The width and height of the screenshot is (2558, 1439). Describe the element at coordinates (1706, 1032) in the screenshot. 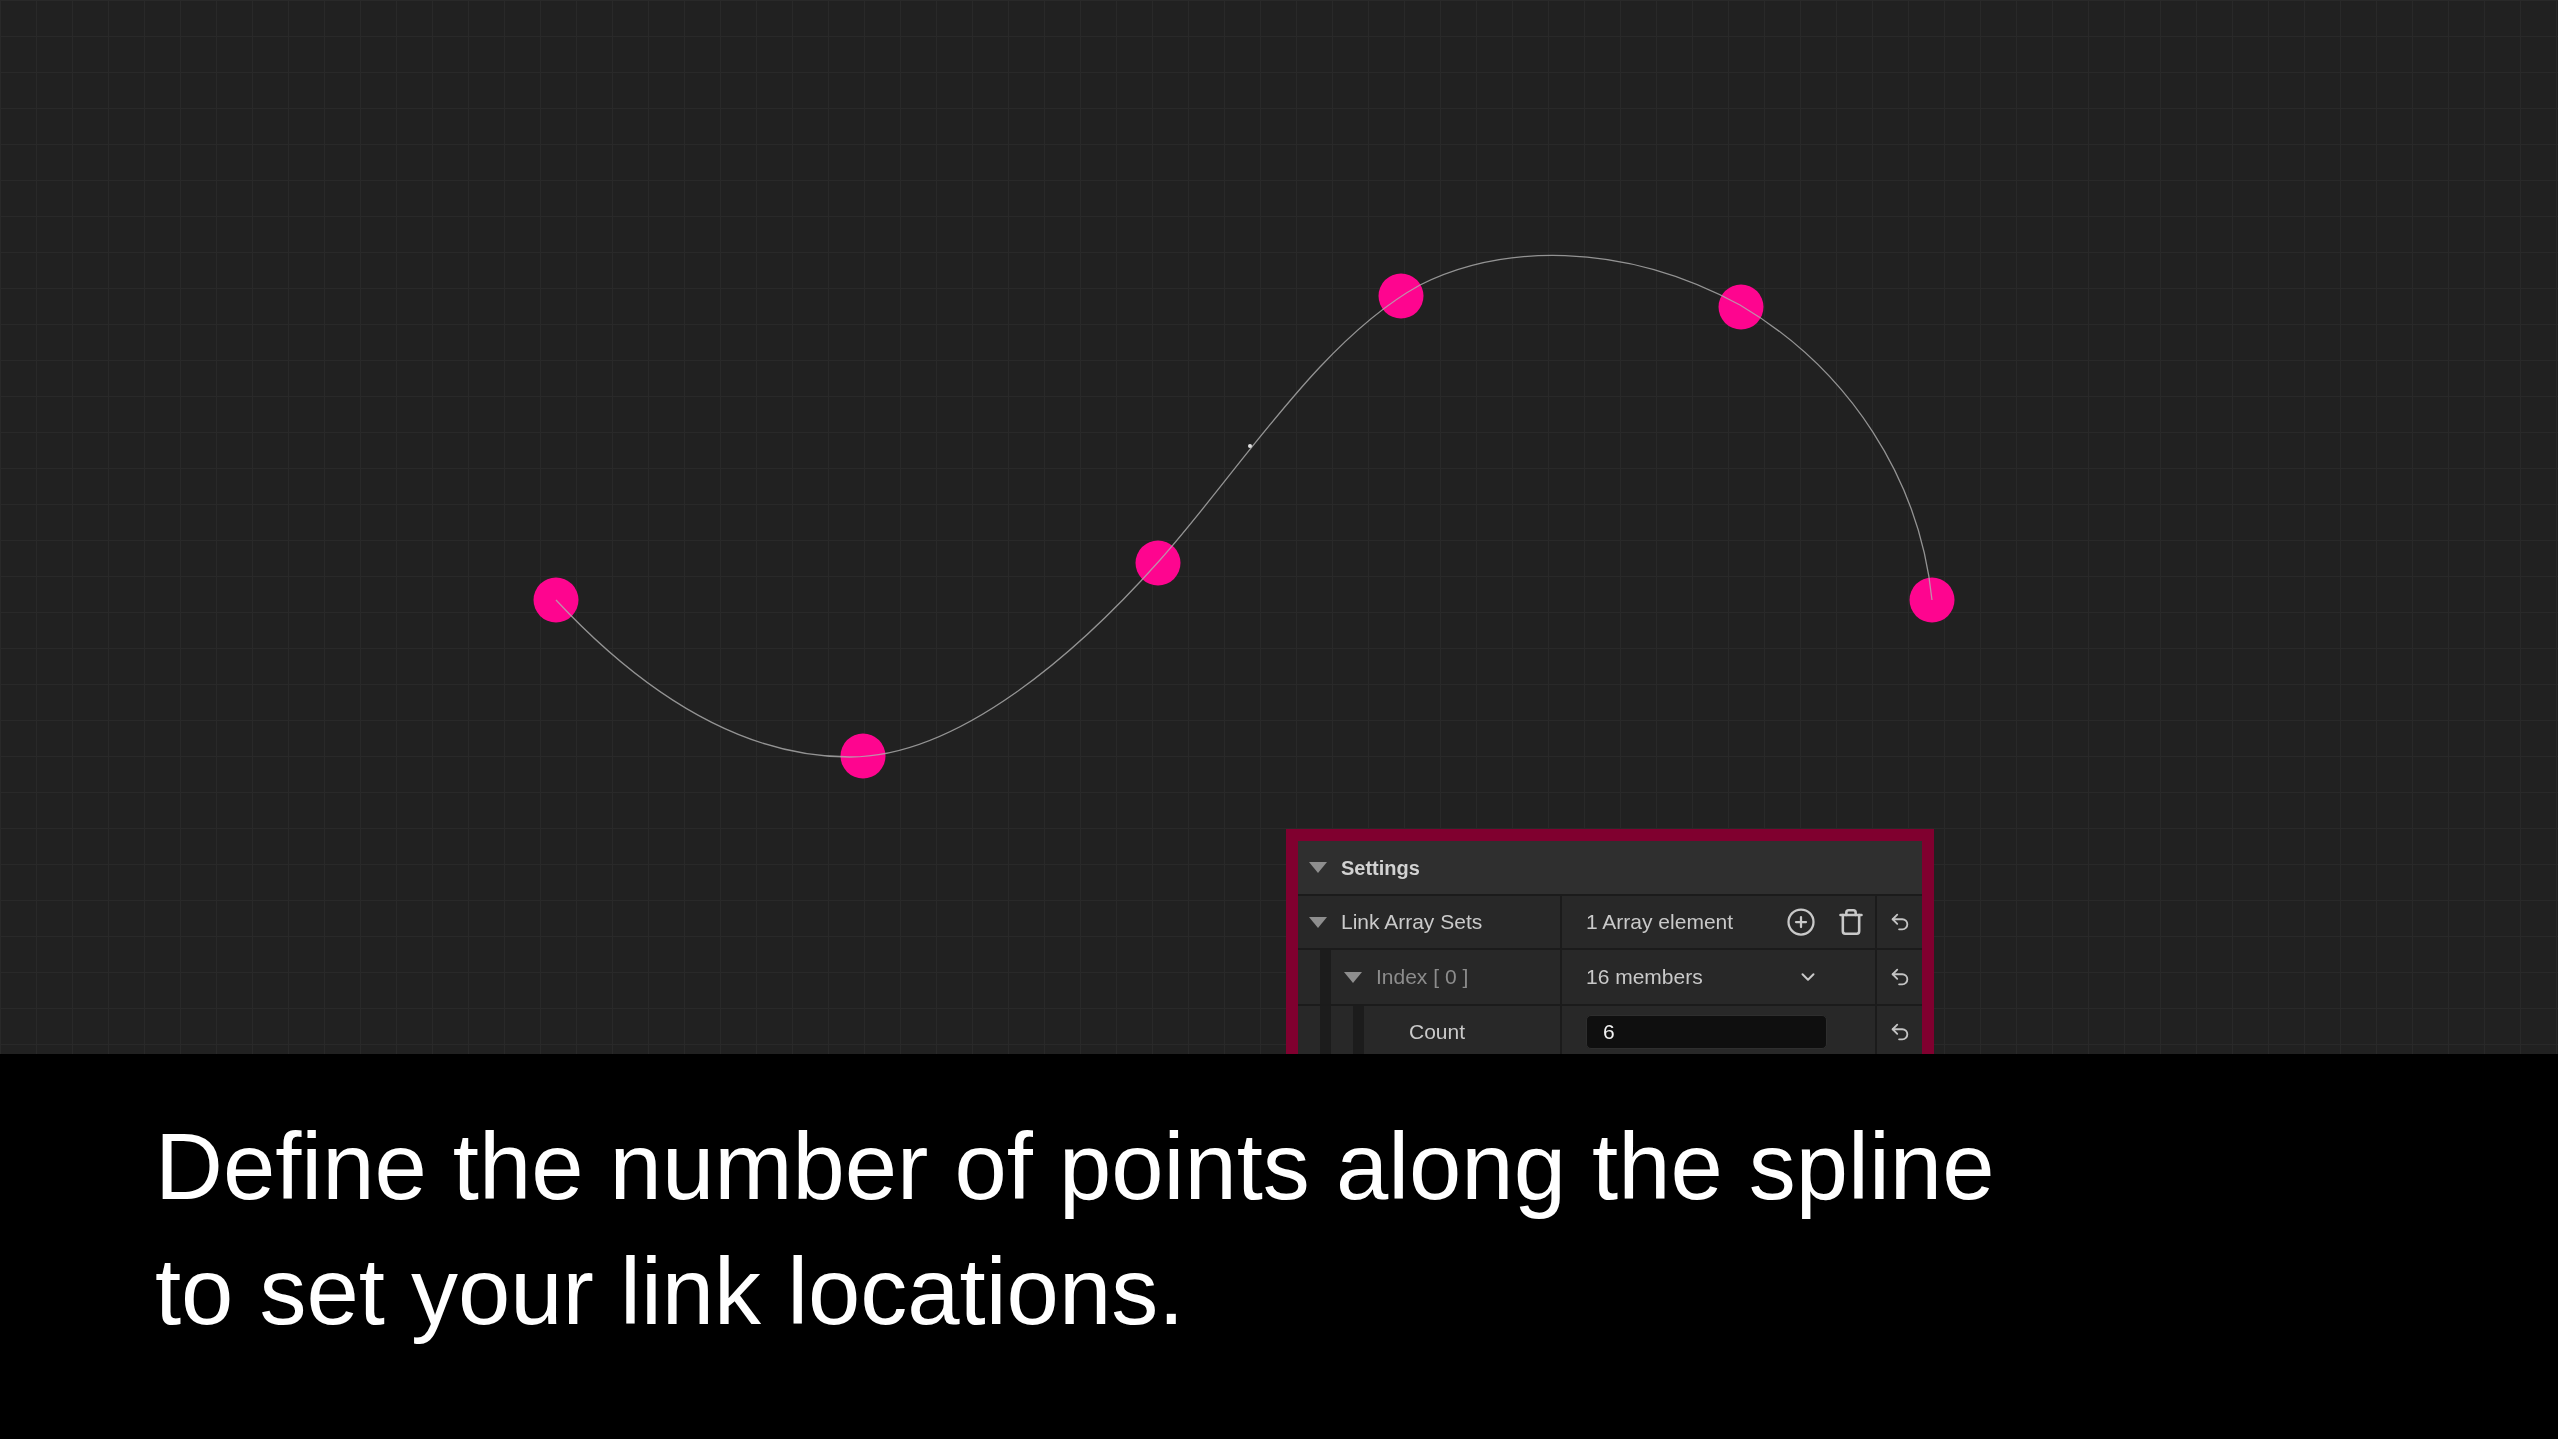

I see `count-input: 6` at that location.